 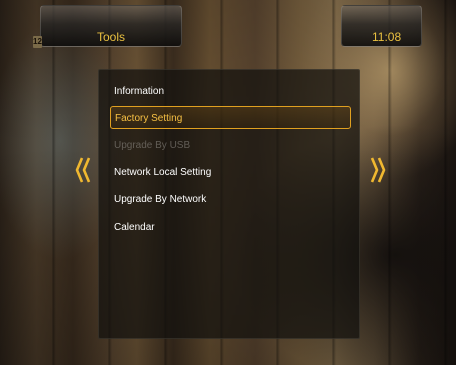 What do you see at coordinates (111, 26) in the screenshot?
I see `title-bar: Tools` at bounding box center [111, 26].